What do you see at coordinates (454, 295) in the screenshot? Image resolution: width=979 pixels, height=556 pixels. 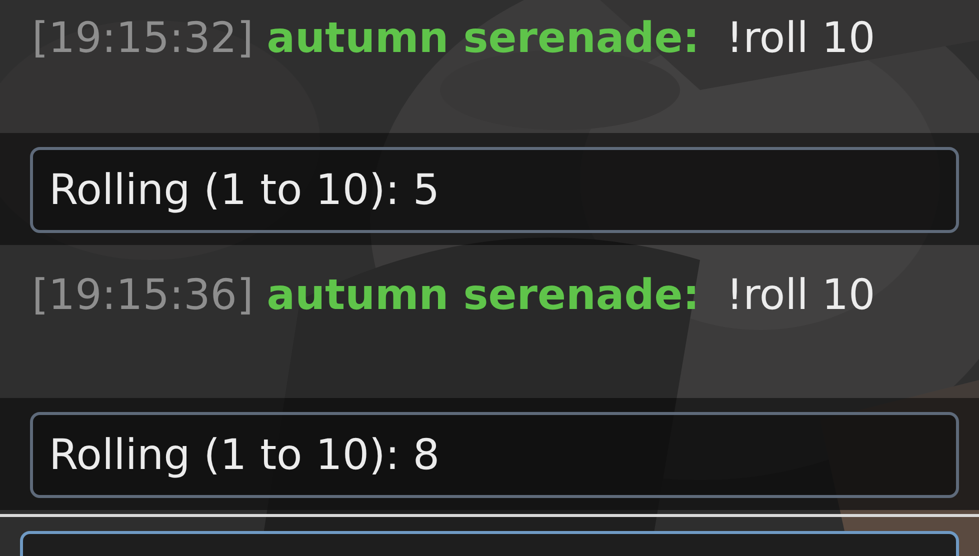 I see `chat-message: [19:15:36] autumn serenade: !roll 10` at bounding box center [454, 295].